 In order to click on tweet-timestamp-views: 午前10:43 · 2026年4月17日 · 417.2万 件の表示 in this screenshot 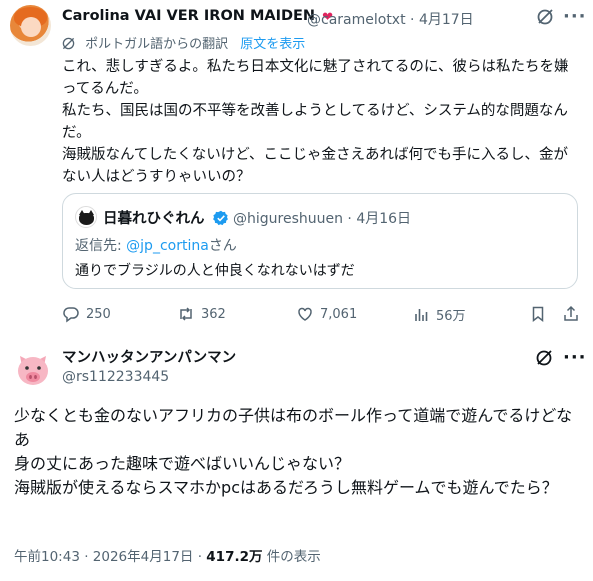, I will do `click(167, 555)`.